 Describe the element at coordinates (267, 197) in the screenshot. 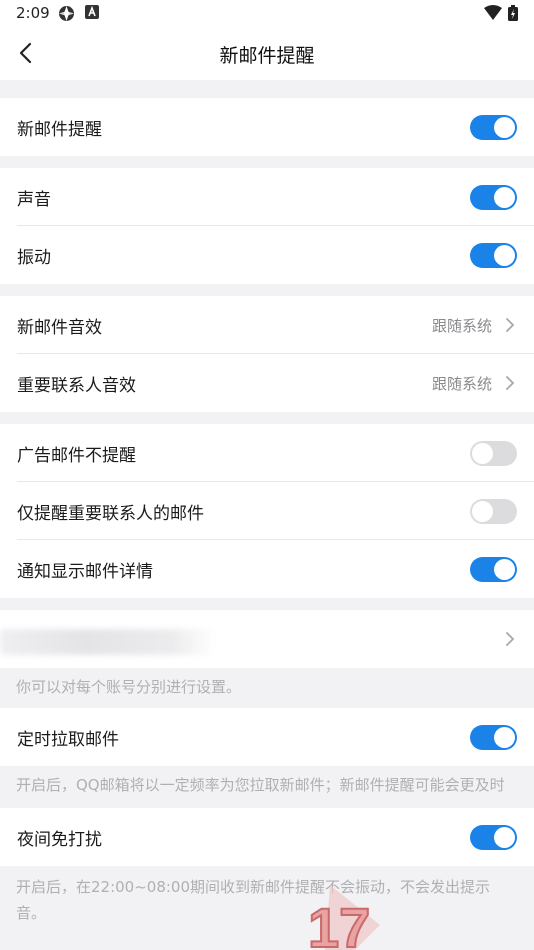

I see `row-sound: 声音` at that location.